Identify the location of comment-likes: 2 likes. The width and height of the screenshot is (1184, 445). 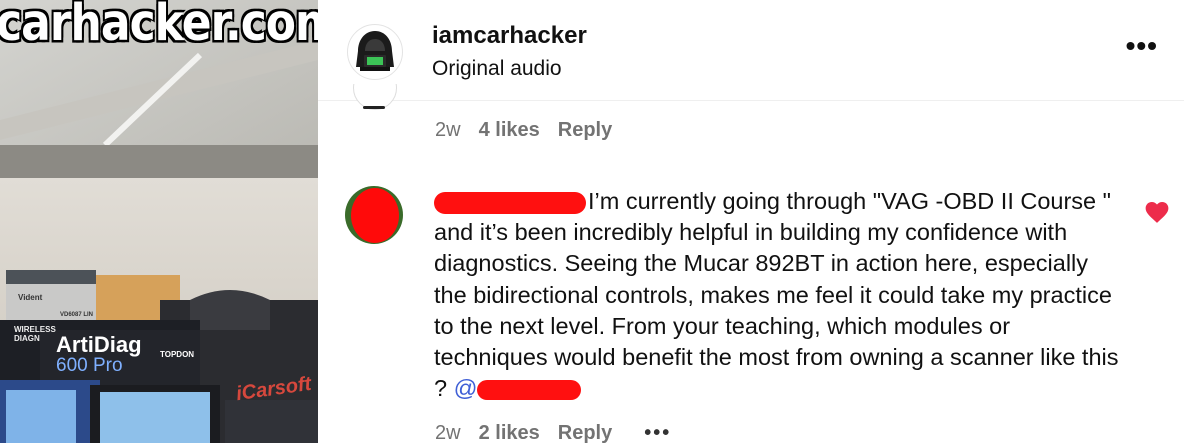
(509, 433).